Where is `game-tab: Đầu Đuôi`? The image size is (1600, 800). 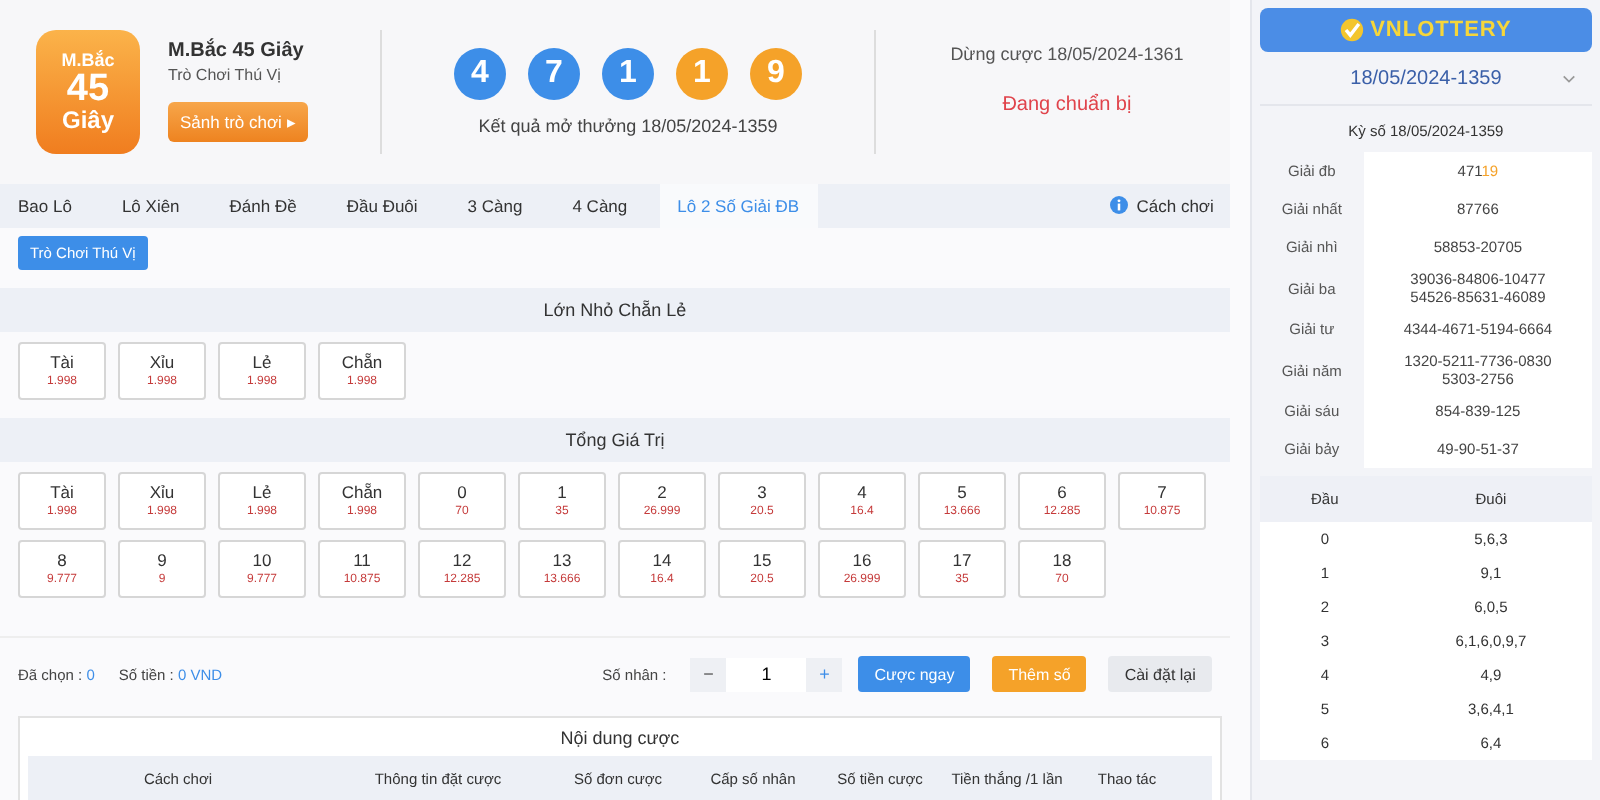
game-tab: Đầu Đuôi is located at coordinates (382, 205).